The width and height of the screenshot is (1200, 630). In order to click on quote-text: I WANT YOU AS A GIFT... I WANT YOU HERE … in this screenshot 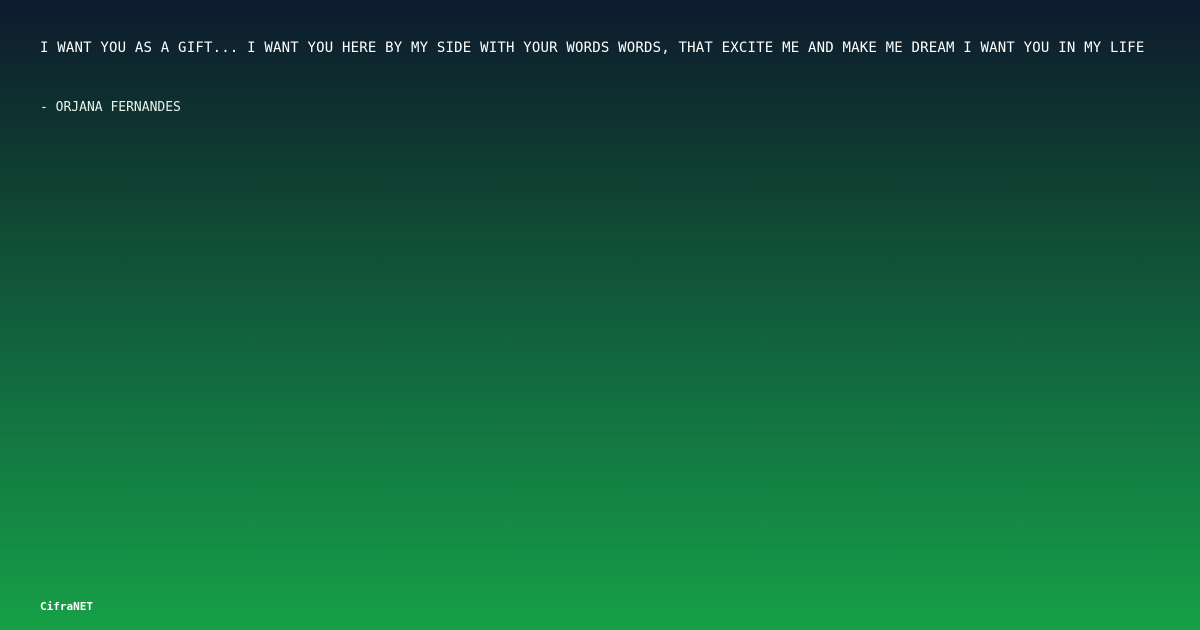, I will do `click(592, 48)`.